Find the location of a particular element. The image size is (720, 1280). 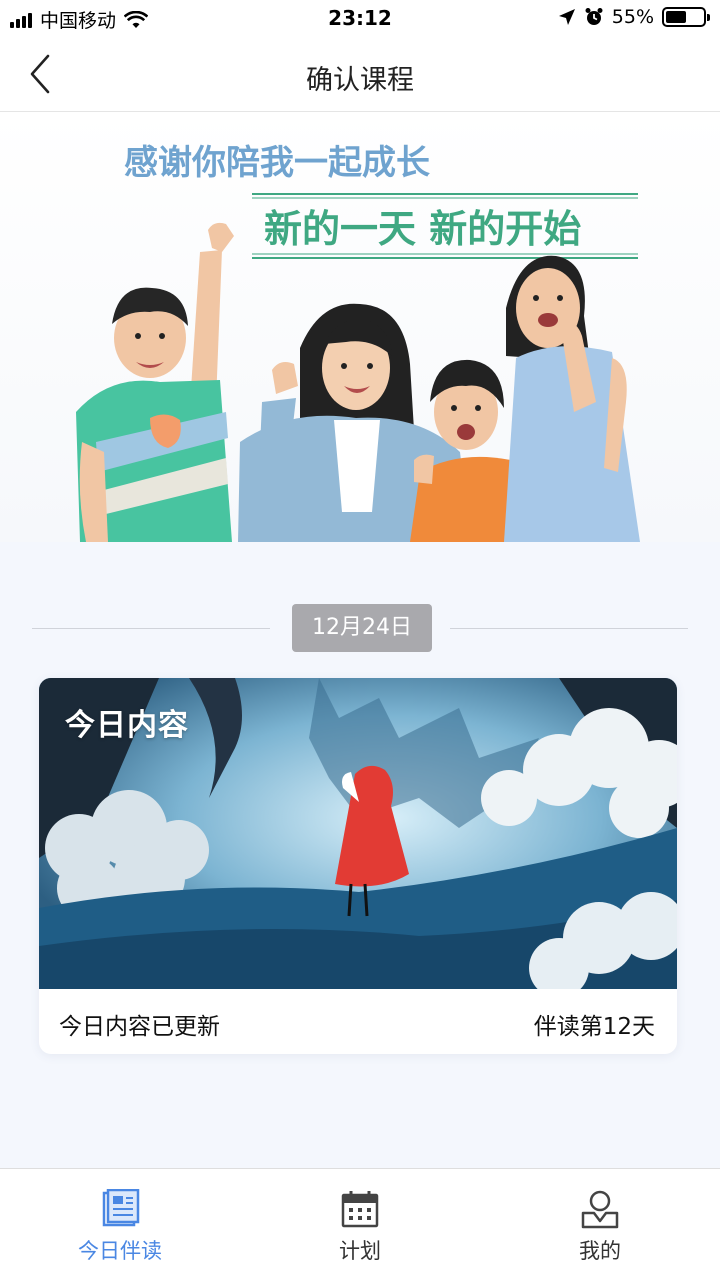

battery-percent: 55% is located at coordinates (632, 17).